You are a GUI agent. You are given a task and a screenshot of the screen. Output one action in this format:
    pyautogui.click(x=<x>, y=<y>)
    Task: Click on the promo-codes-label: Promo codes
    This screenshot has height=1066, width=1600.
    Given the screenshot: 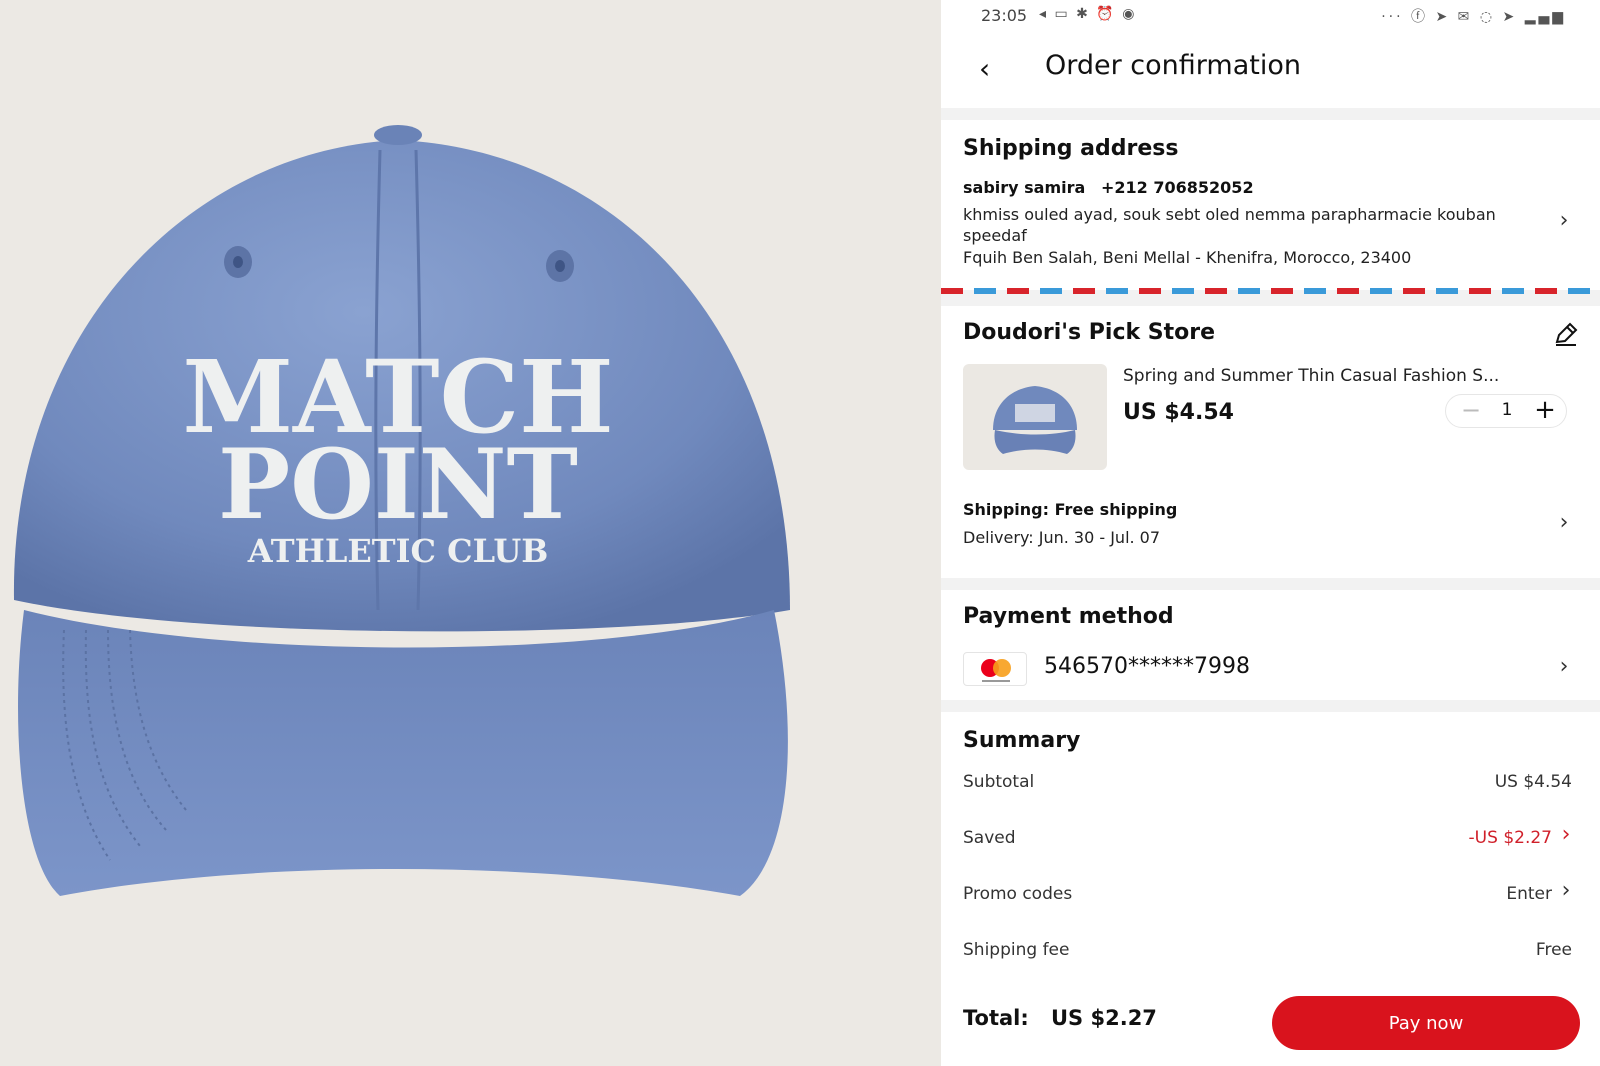 What is the action you would take?
    pyautogui.click(x=1018, y=894)
    